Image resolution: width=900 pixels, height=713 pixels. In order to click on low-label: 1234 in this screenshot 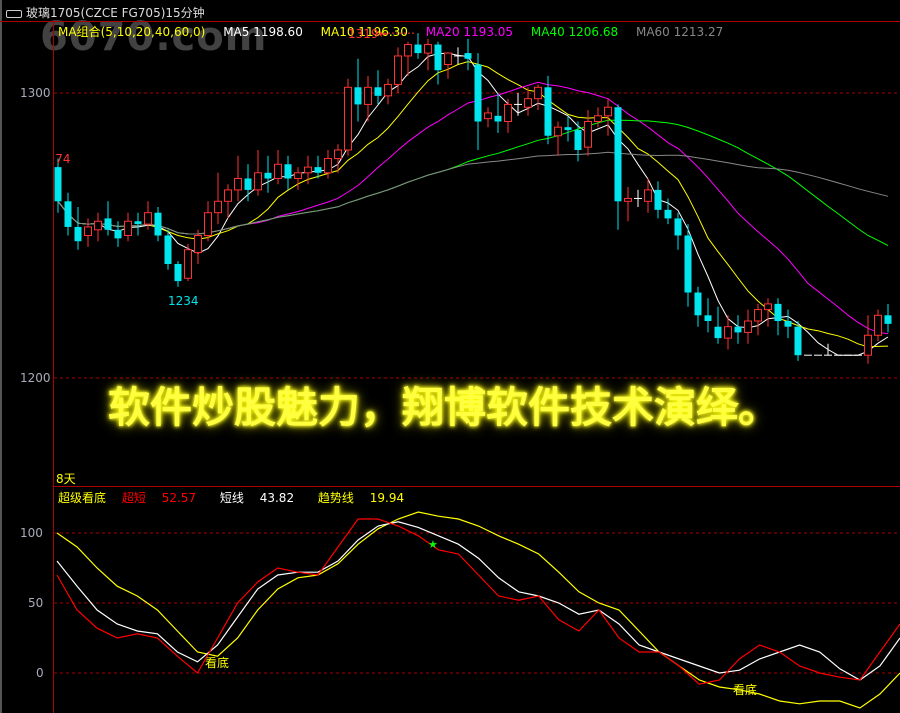, I will do `click(183, 301)`.